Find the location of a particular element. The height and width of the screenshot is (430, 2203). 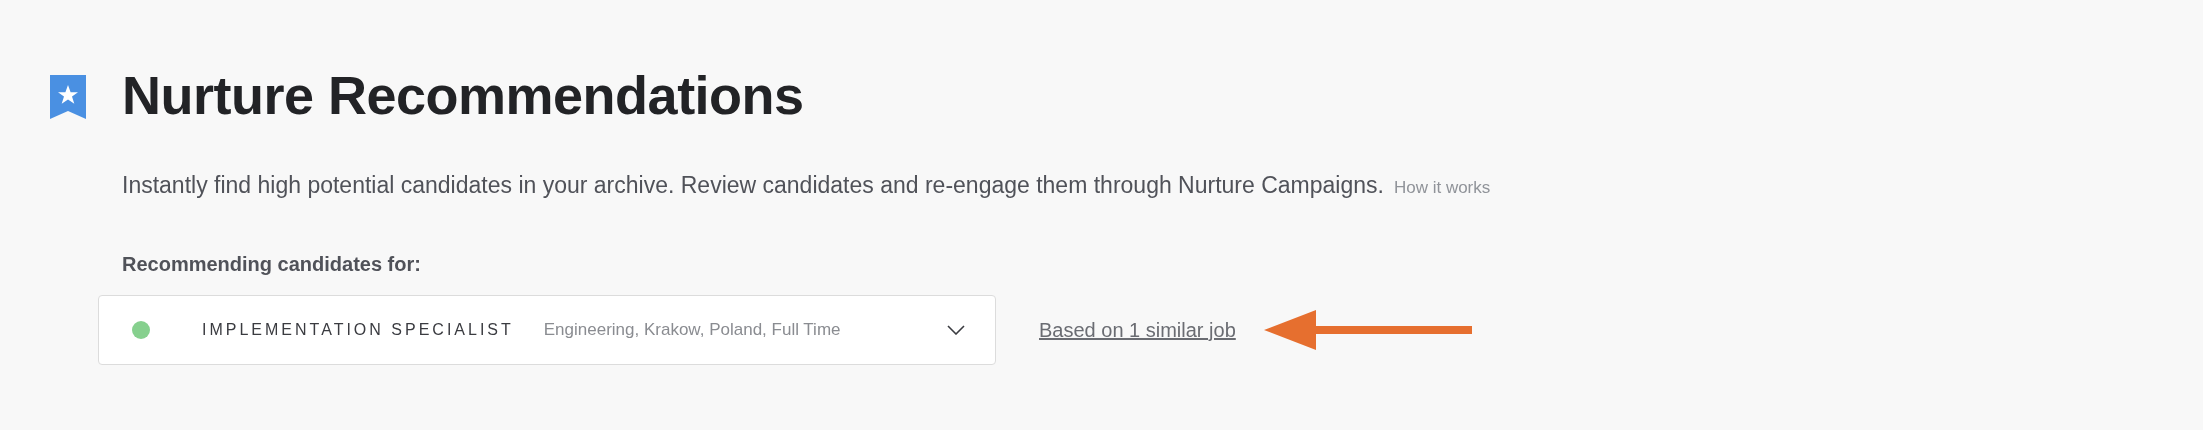

page-description: Instantly find high potential candidates in your archive. Review candidates and re-engage them through Nurture Campaigns. is located at coordinates (753, 185).